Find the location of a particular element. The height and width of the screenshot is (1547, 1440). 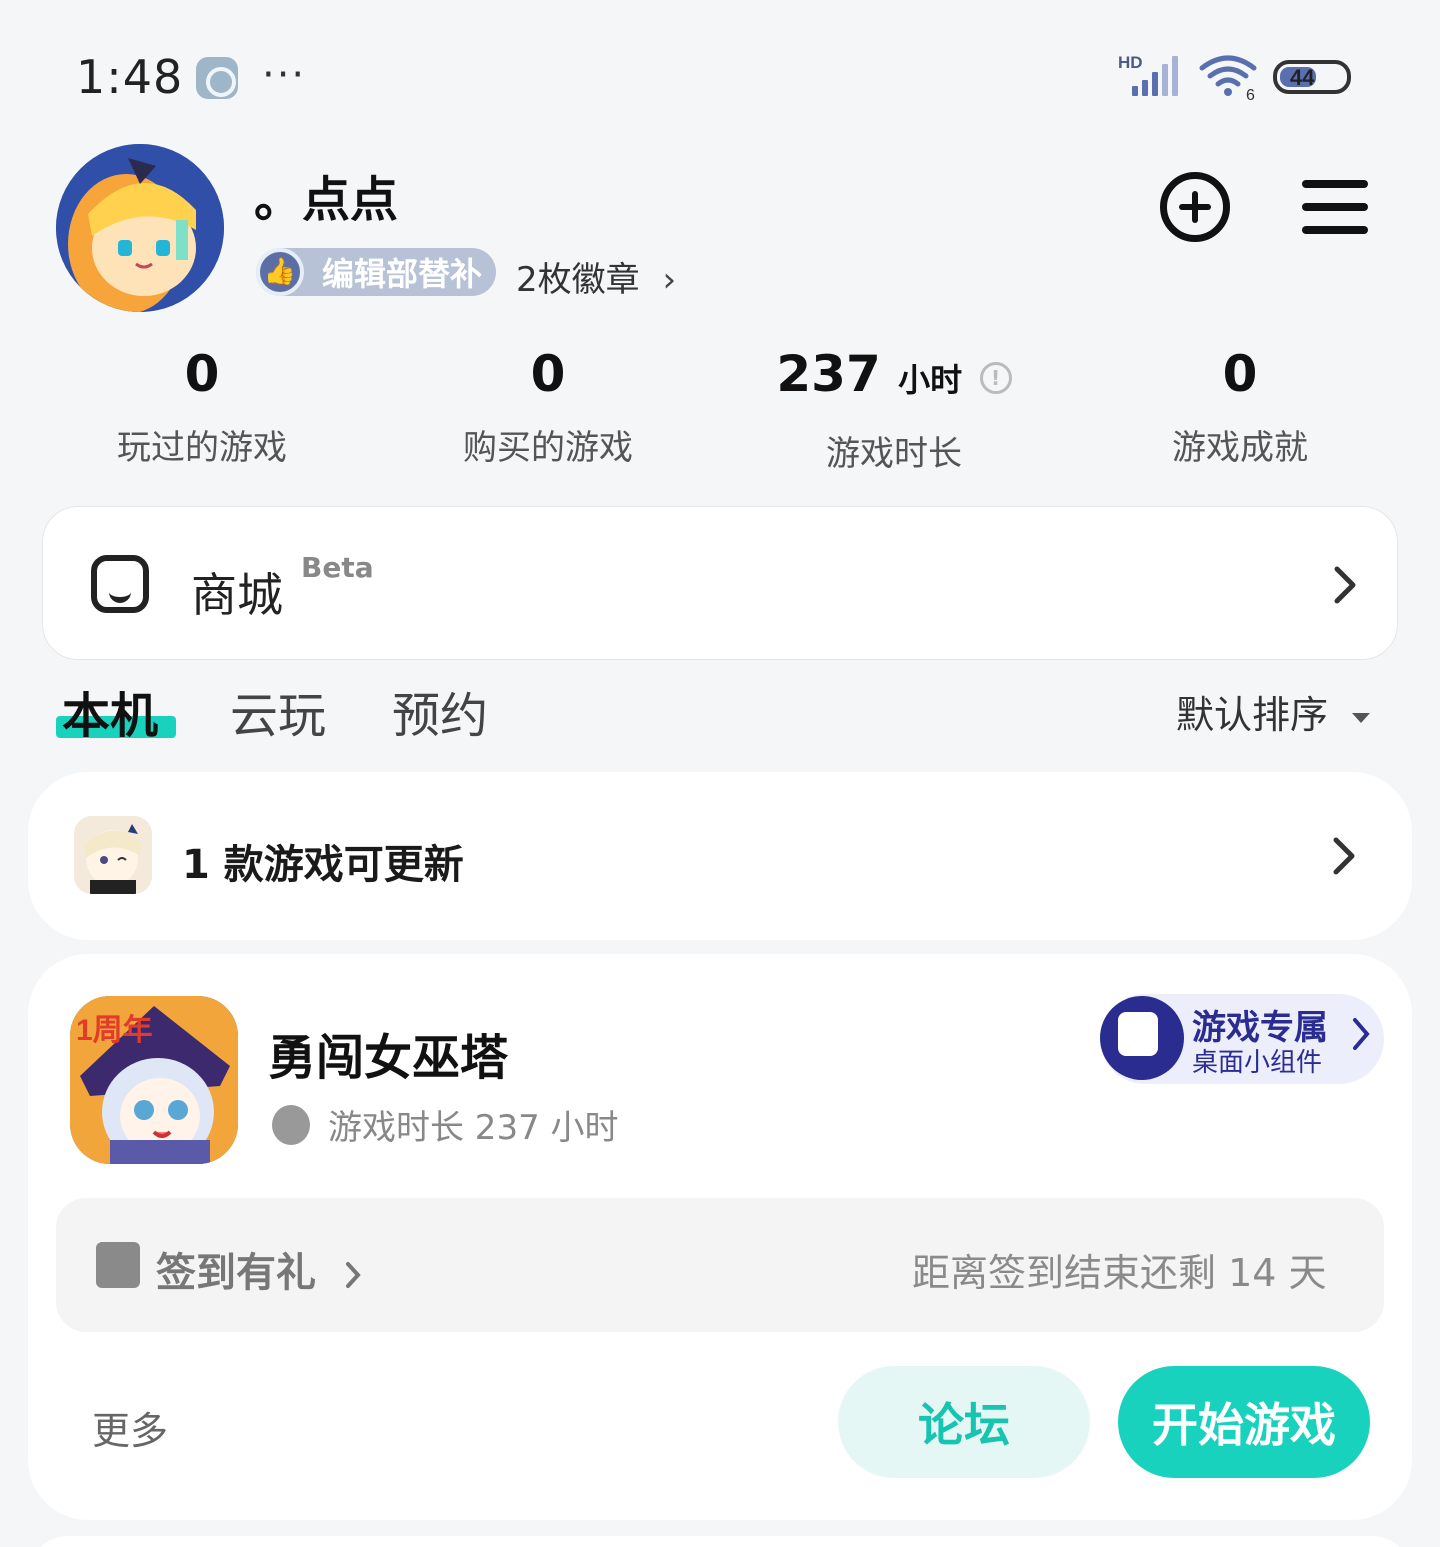

wifi-dot is located at coordinates (1228, 92).